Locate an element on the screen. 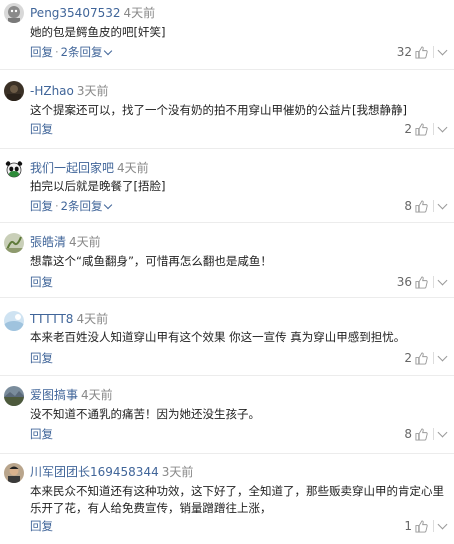  comment-header: 爱图搞事 4天前 is located at coordinates (71, 395).